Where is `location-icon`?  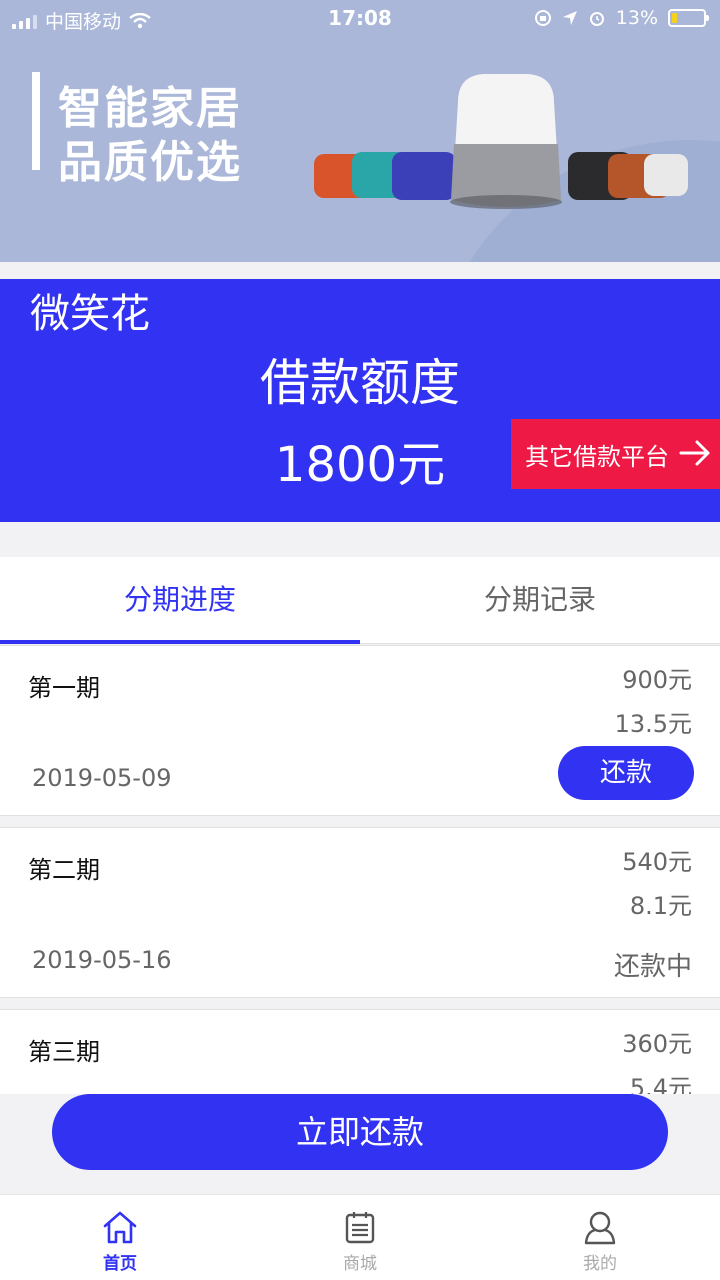
location-icon is located at coordinates (569, 18).